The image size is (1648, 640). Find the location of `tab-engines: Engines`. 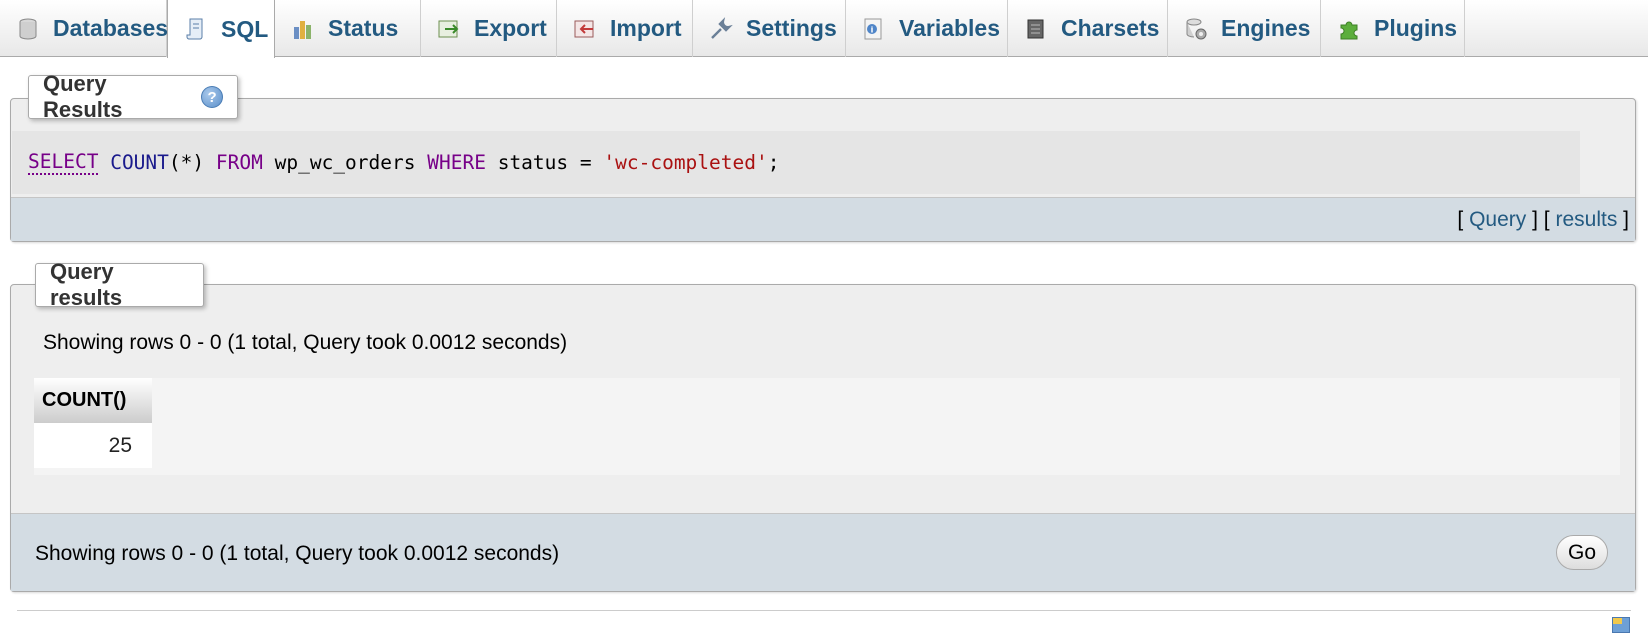

tab-engines: Engines is located at coordinates (1244, 28).